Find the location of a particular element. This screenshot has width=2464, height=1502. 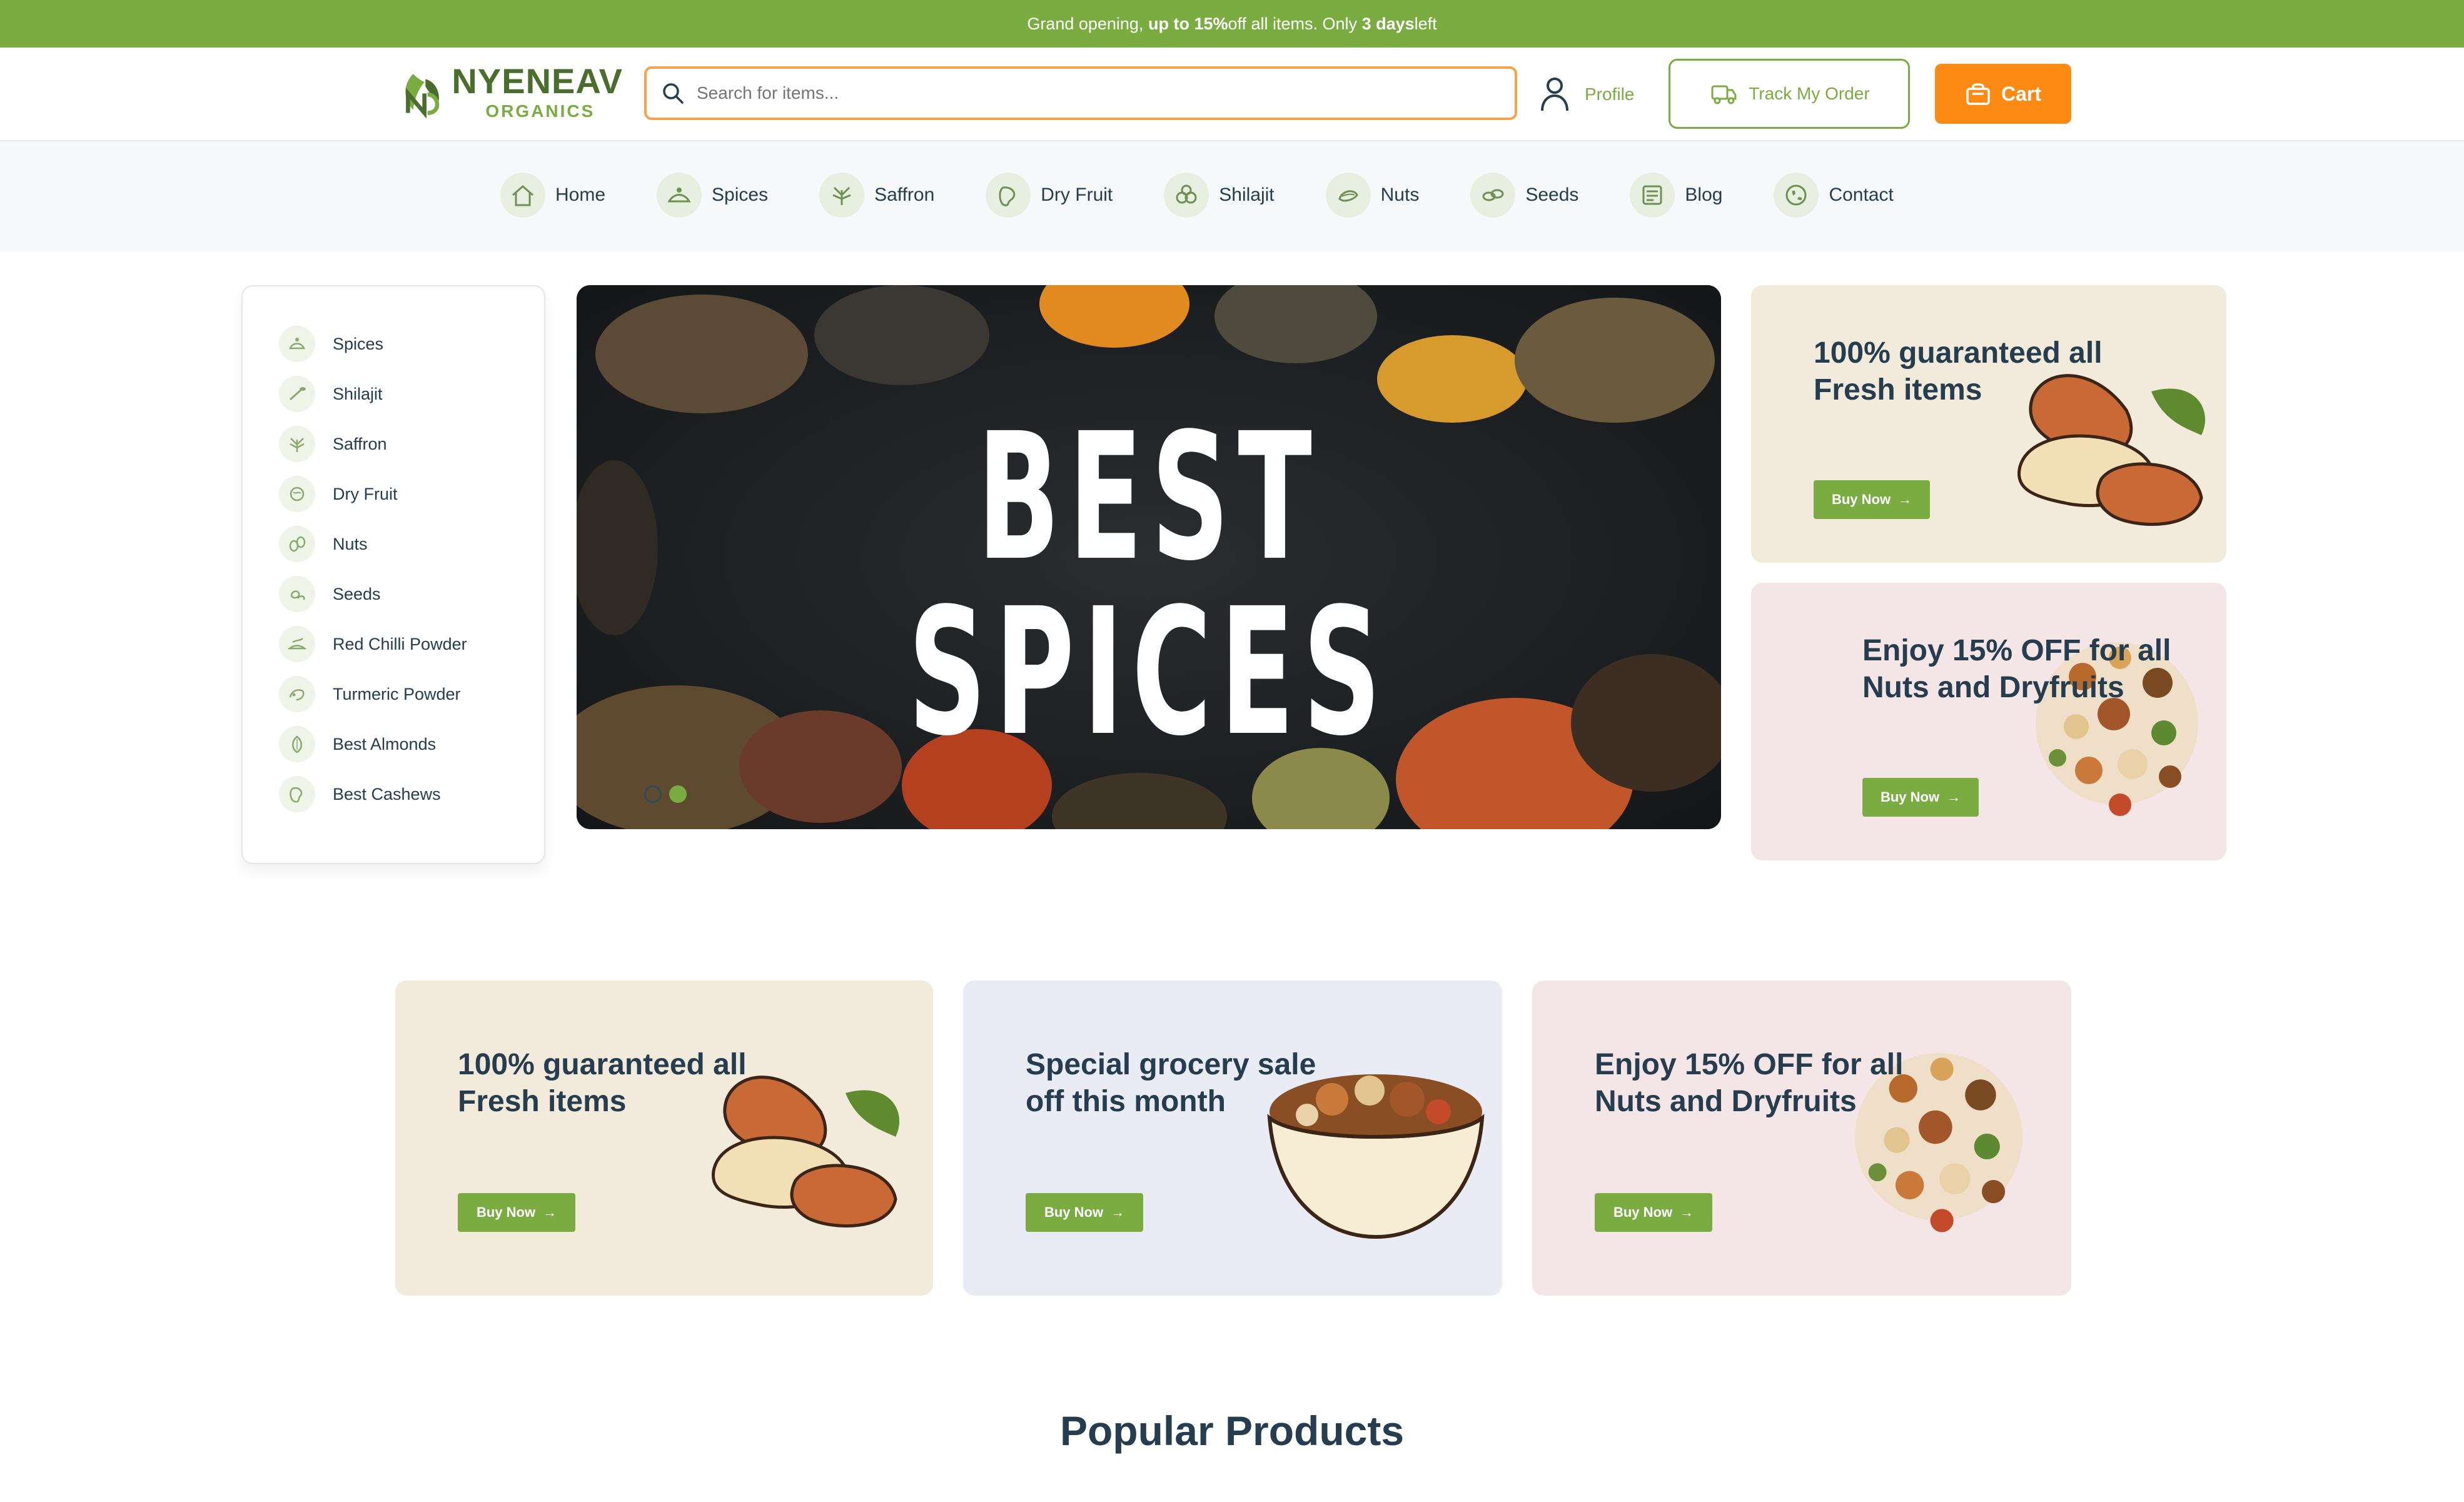

logo-subtitle: ORGANICS is located at coordinates (540, 111).